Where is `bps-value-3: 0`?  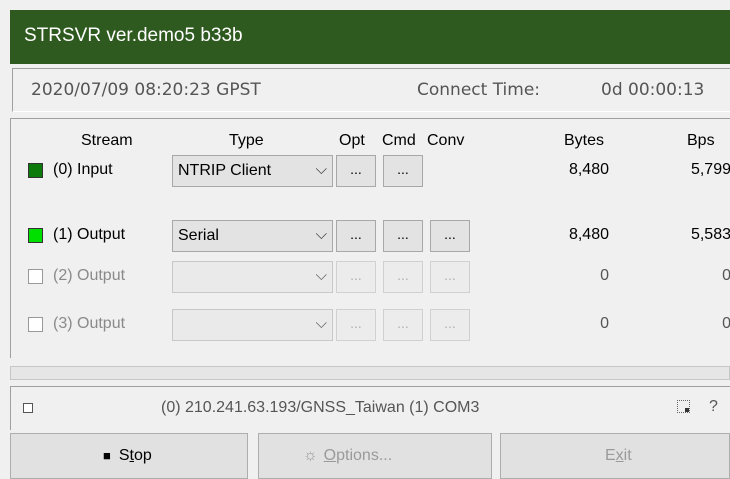 bps-value-3: 0 is located at coordinates (726, 323).